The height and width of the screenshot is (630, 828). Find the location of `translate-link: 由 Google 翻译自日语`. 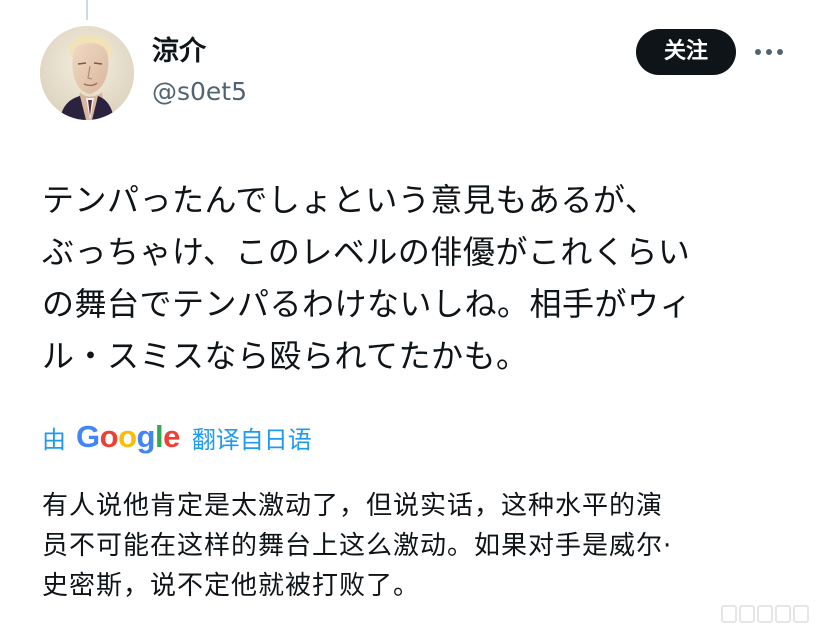

translate-link: 由 Google 翻译自日语 is located at coordinates (177, 437).